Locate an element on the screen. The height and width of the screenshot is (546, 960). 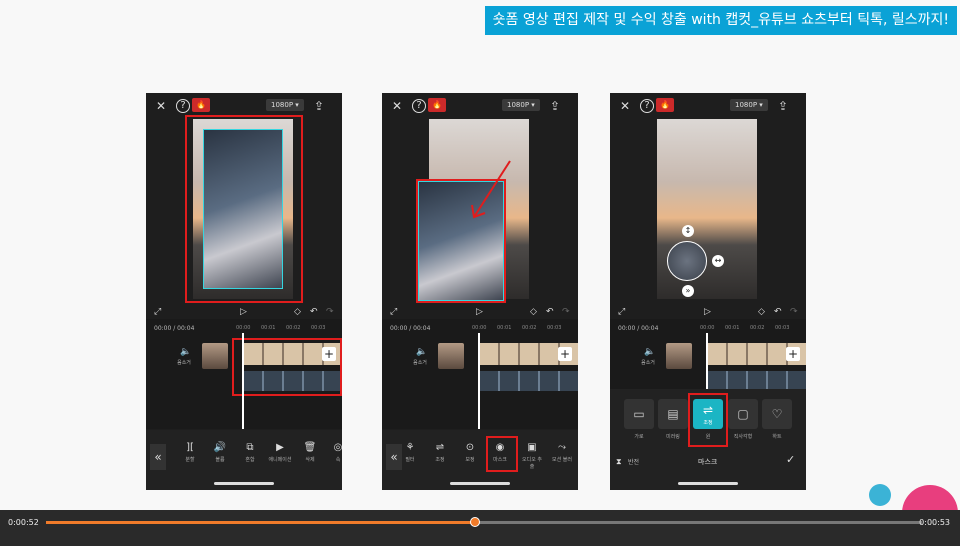
mask-option-label: 미러링 is located at coordinates (673, 437).